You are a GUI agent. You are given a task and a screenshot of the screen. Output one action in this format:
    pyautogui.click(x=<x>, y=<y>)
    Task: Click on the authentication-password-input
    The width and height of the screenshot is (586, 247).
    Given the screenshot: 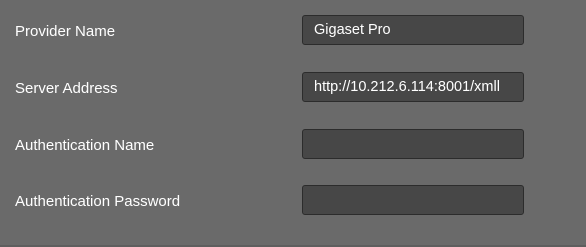 What is the action you would take?
    pyautogui.click(x=413, y=200)
    